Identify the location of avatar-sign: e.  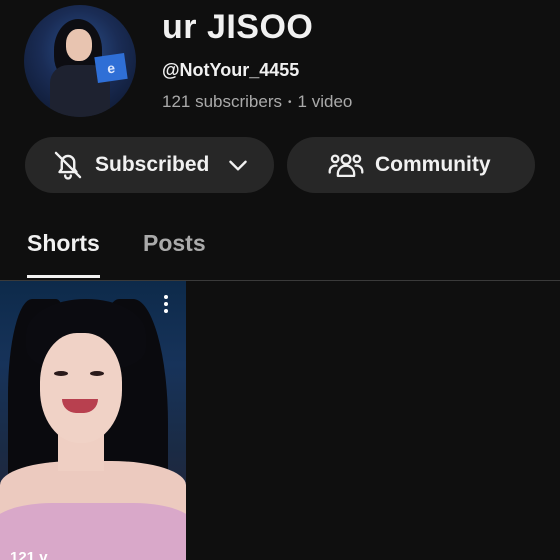
(111, 68).